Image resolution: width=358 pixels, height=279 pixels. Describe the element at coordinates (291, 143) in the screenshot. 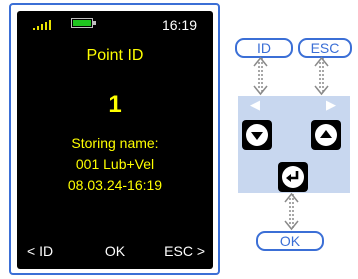

I see `connector-arrows` at that location.